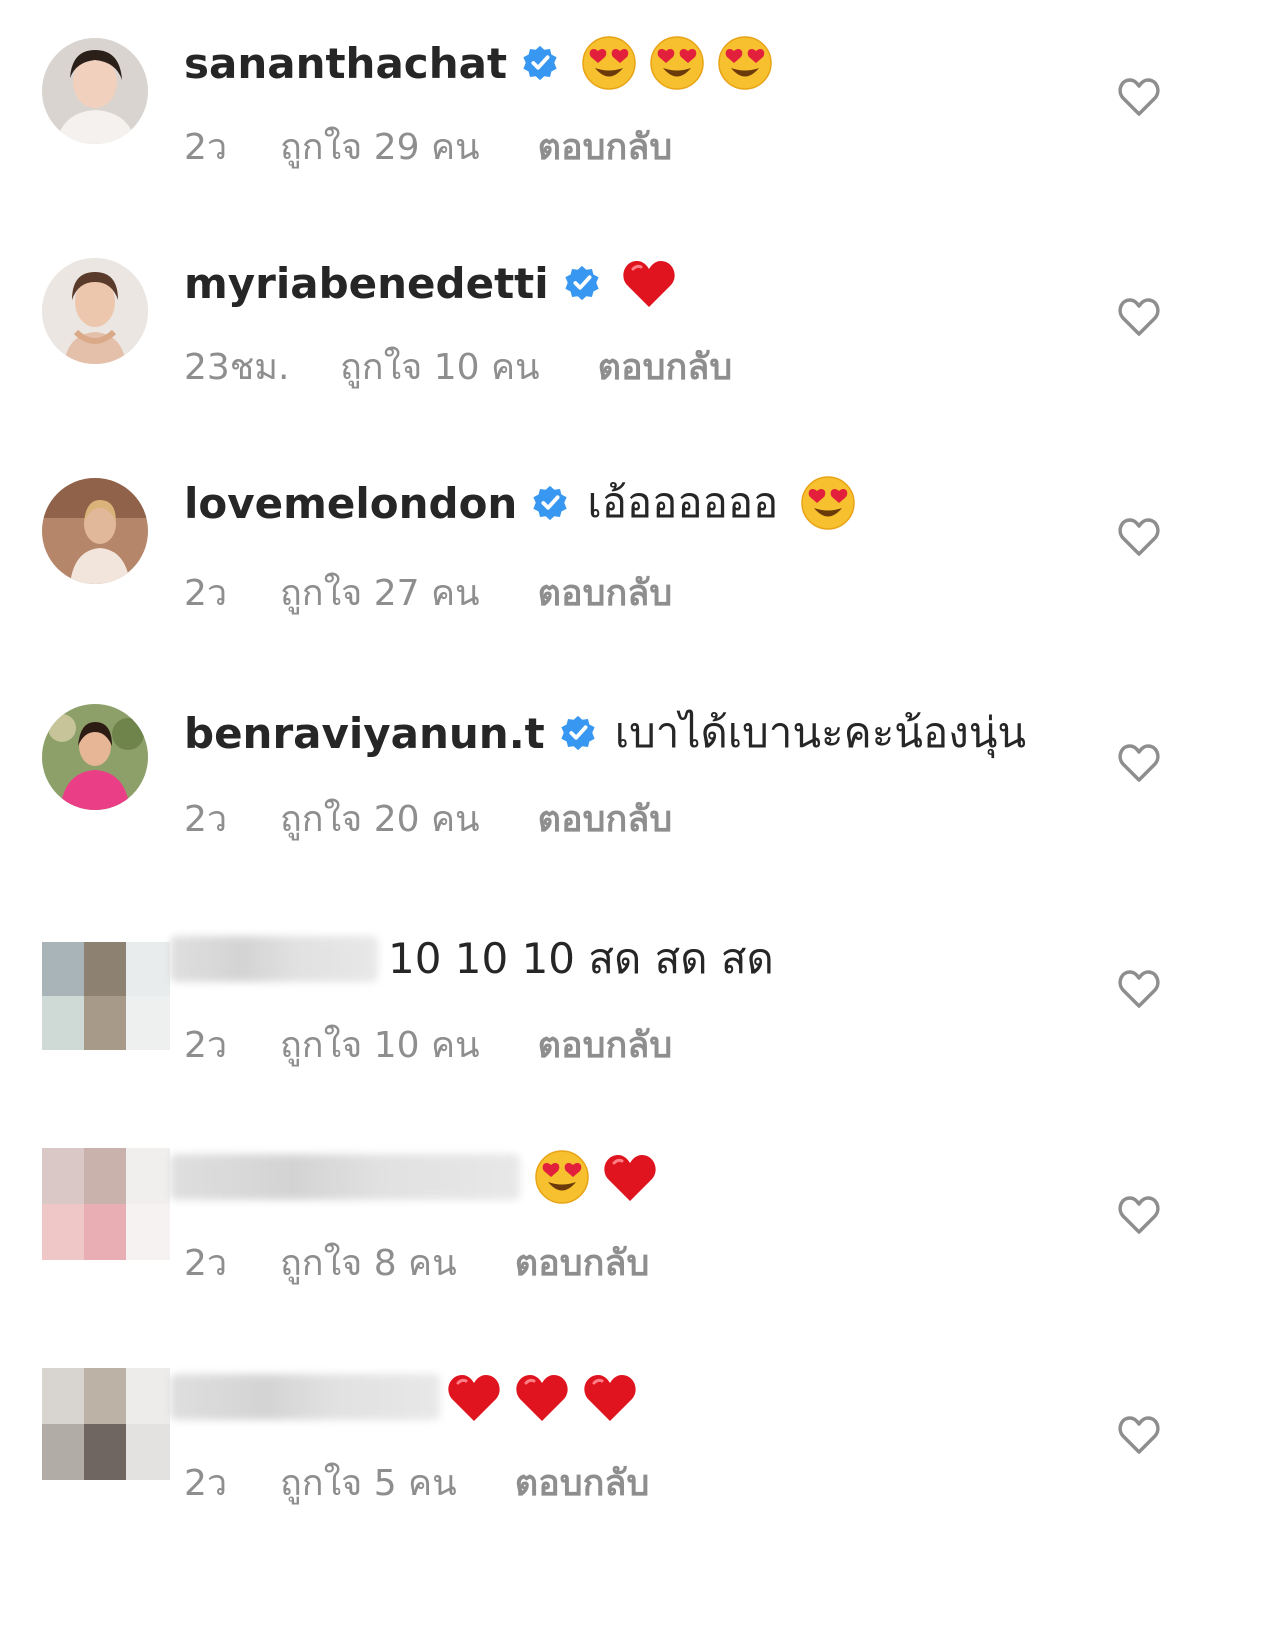 The height and width of the screenshot is (1631, 1280). What do you see at coordinates (345, 63) in the screenshot?
I see `username: sanantha­chat` at bounding box center [345, 63].